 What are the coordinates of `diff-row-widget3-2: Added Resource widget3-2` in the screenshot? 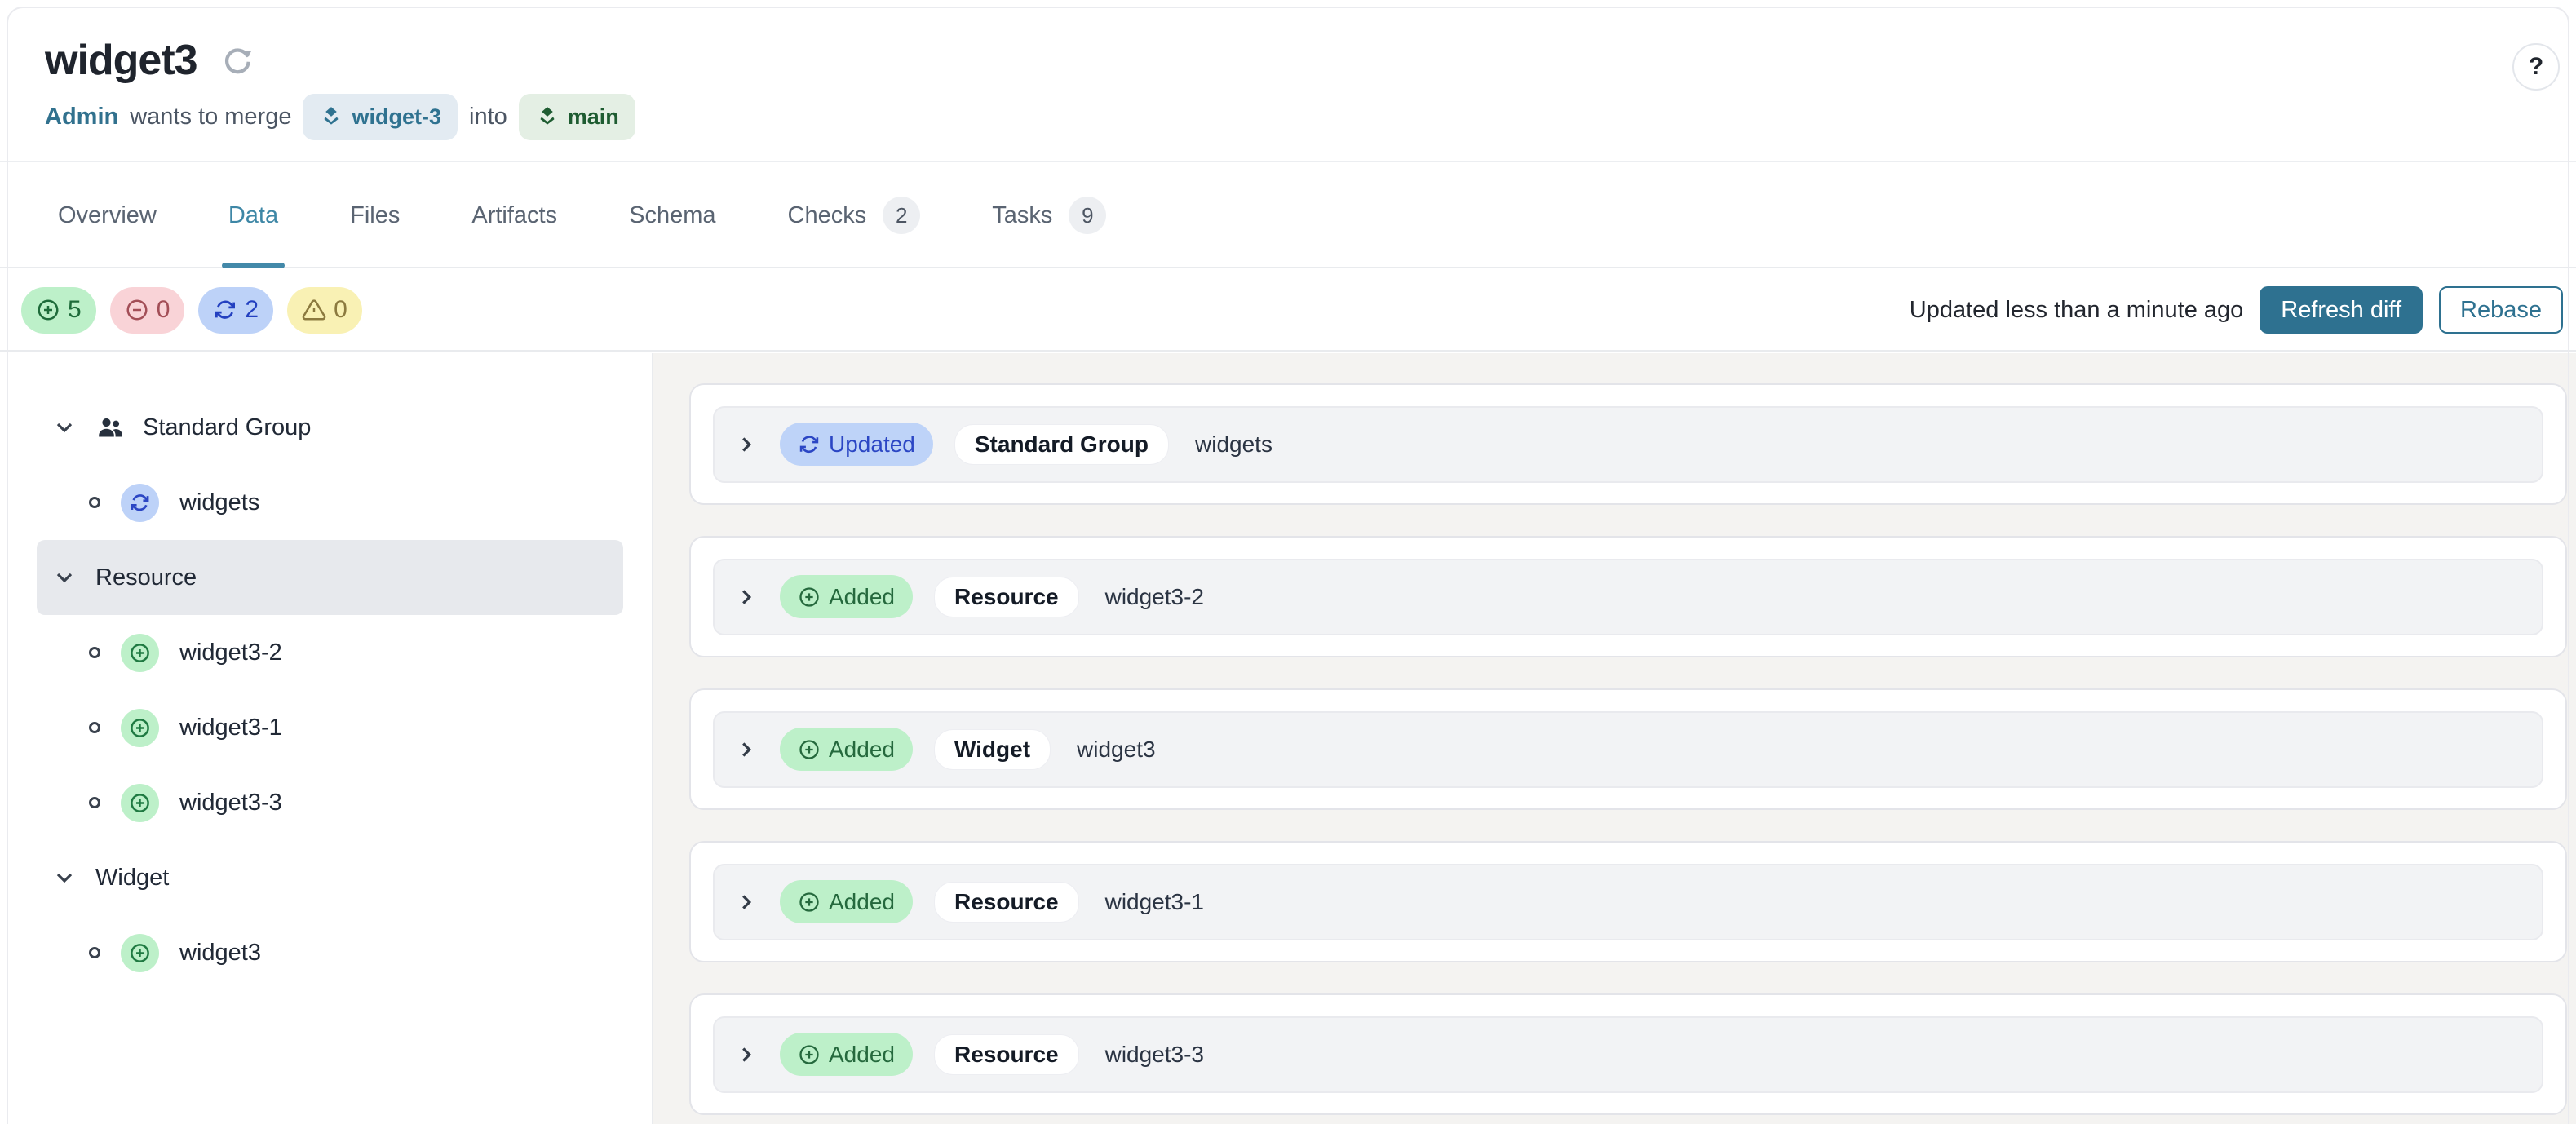 It's located at (1628, 597).